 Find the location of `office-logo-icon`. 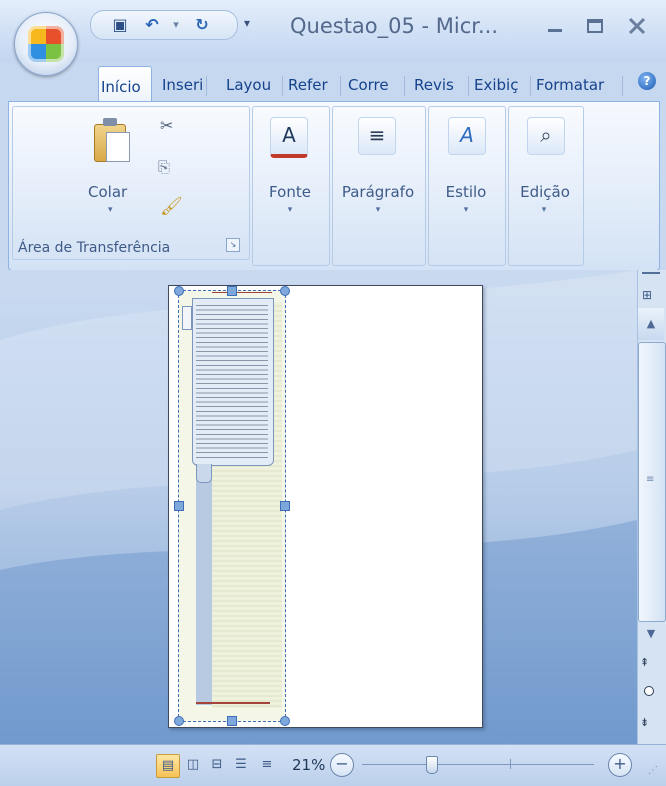

office-logo-icon is located at coordinates (46, 44).